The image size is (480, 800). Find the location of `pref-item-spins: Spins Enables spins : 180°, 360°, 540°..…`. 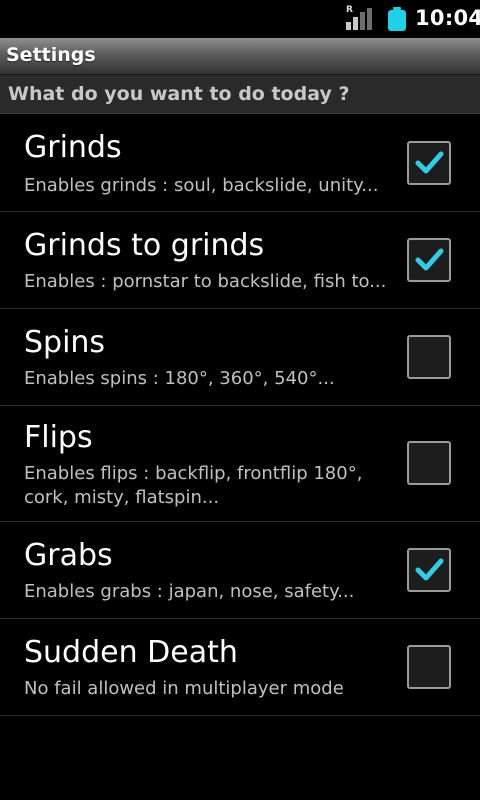

pref-item-spins: Spins Enables spins : 180°, 360°, 540°..… is located at coordinates (240, 357).